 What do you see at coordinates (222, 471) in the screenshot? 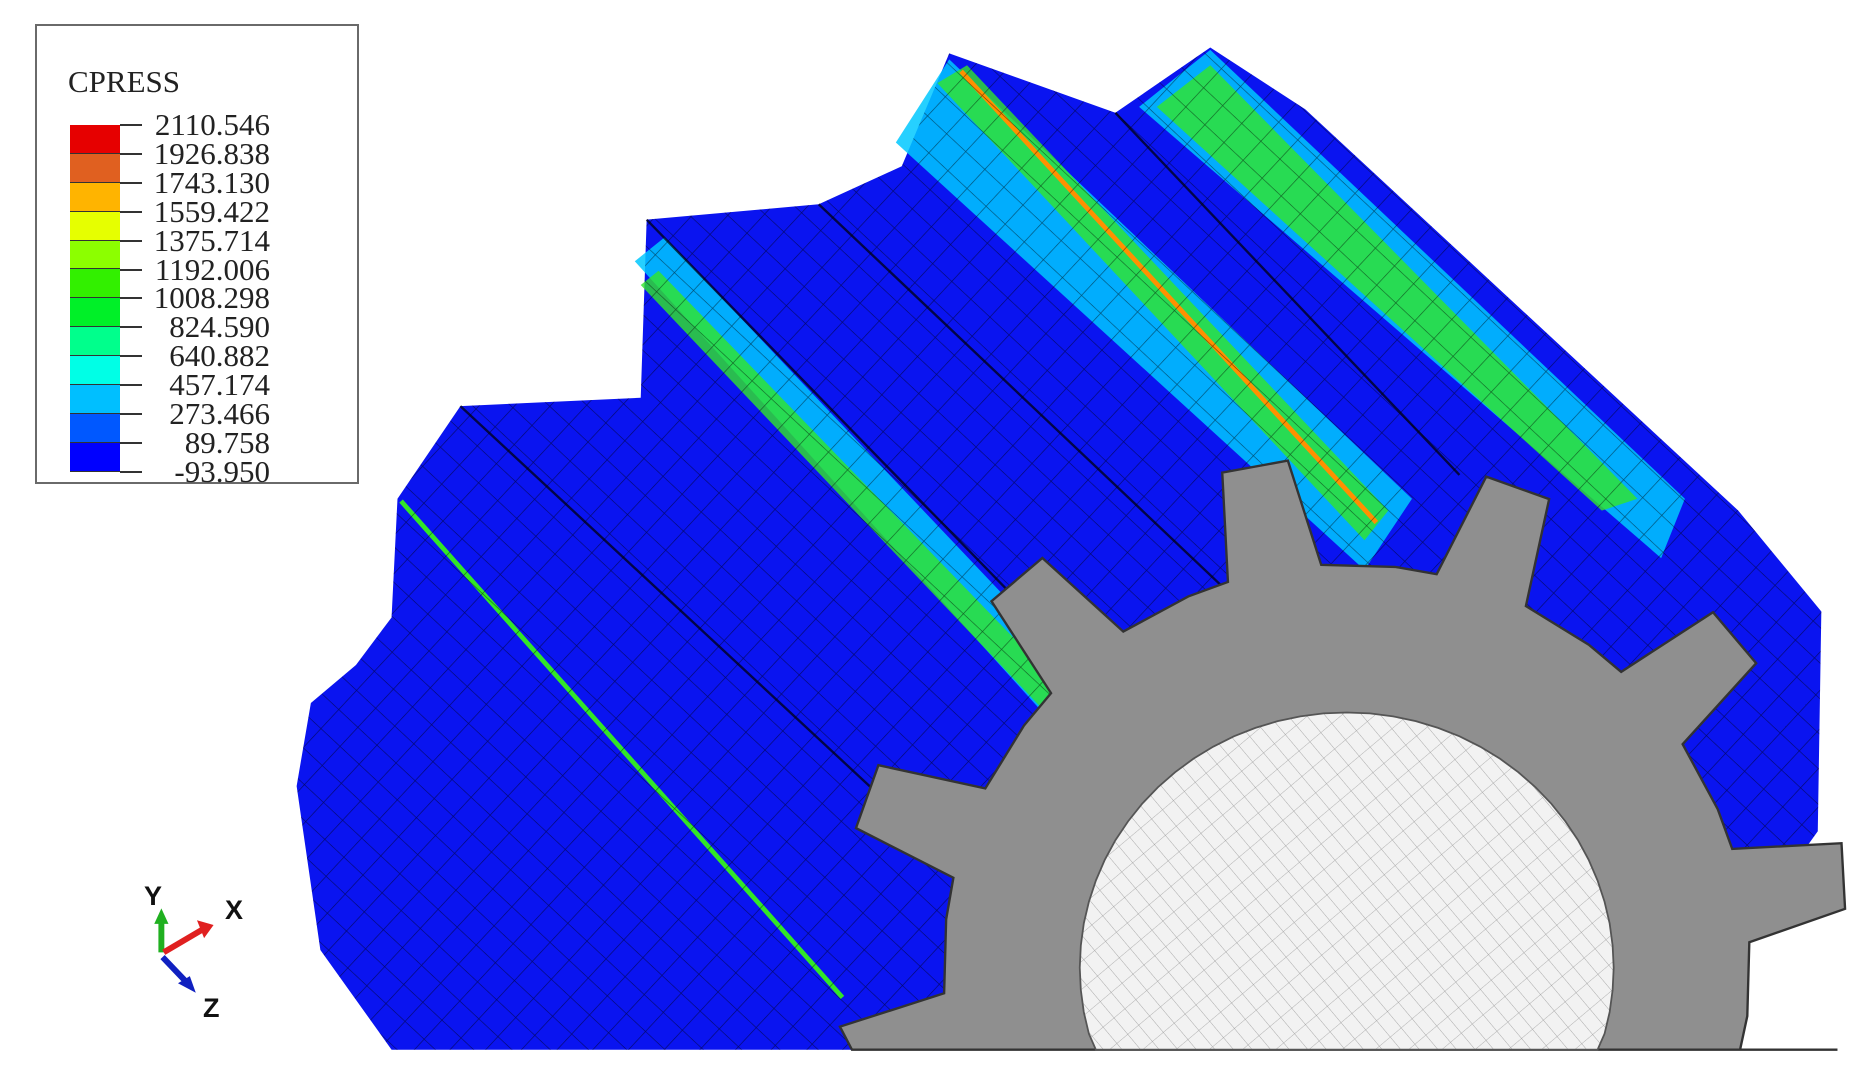
I see `legend-value: -93.950` at bounding box center [222, 471].